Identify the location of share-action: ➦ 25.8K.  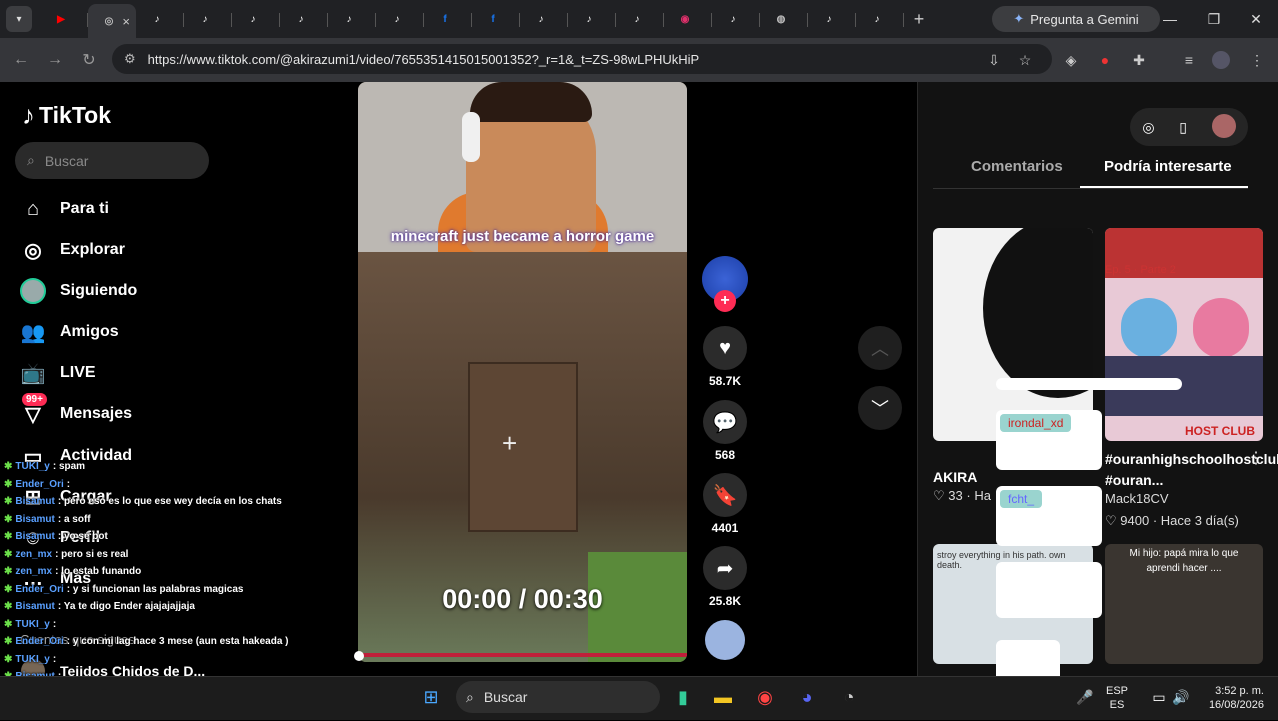
(725, 577).